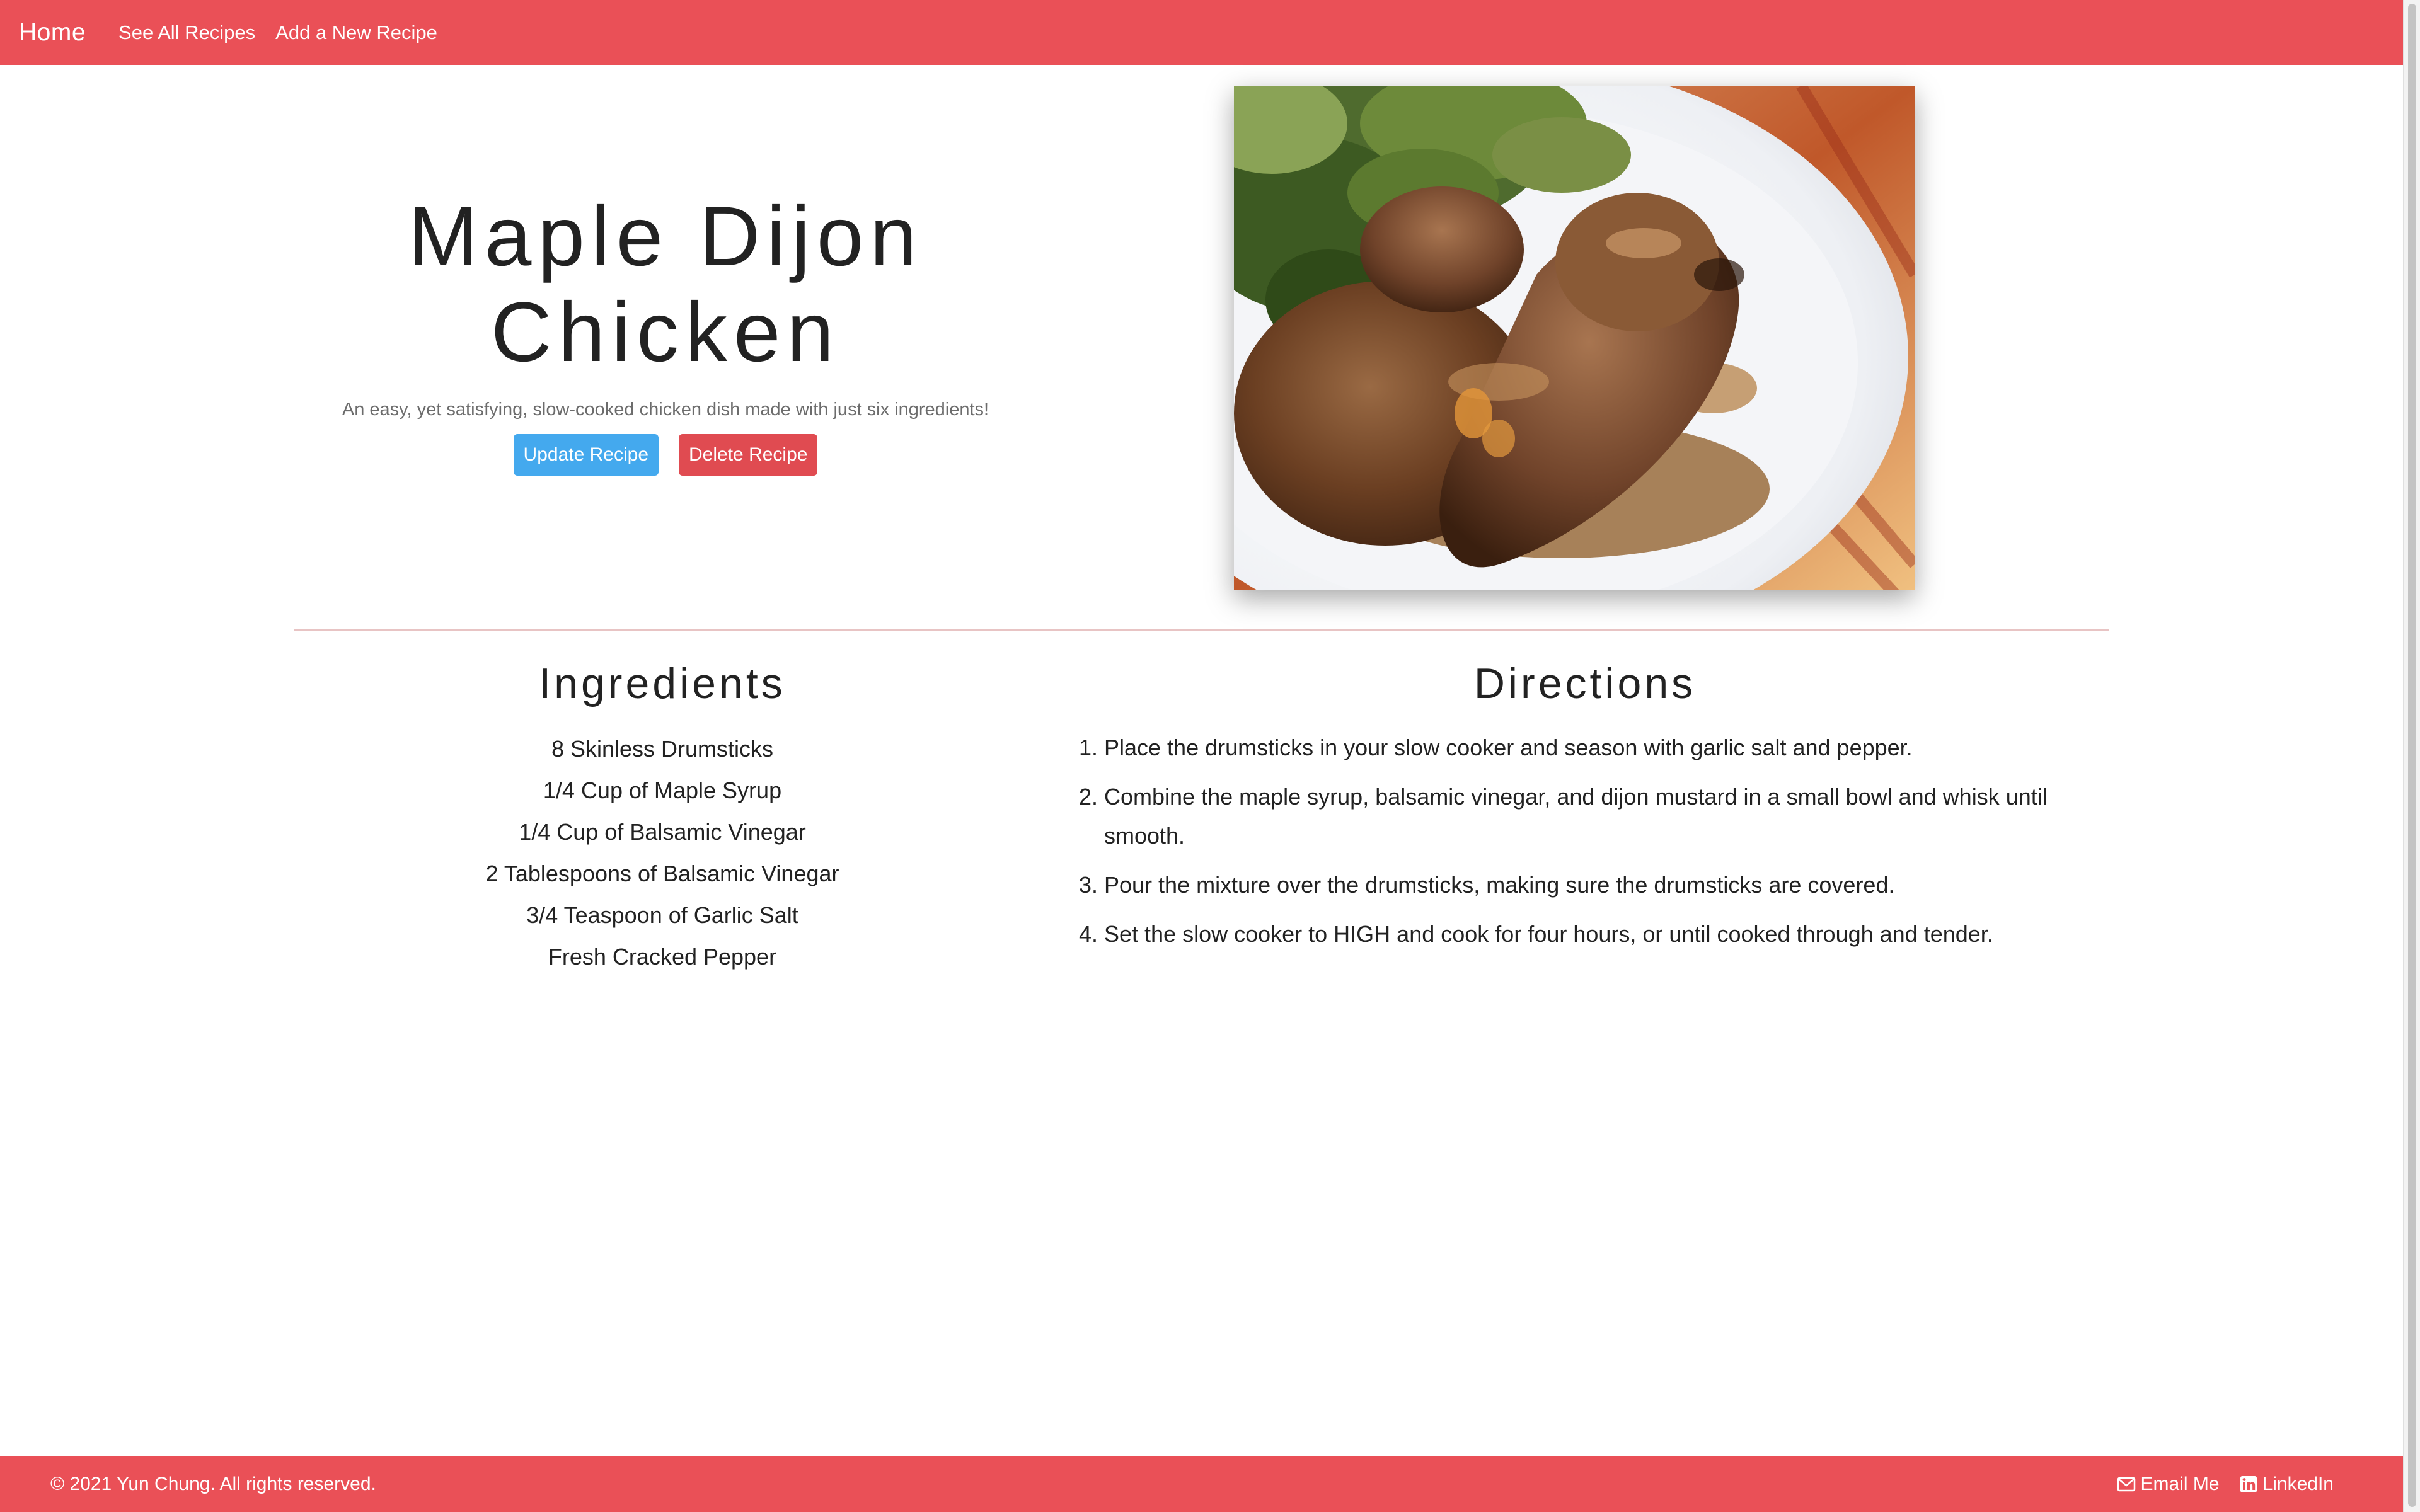 The width and height of the screenshot is (2420, 1512). Describe the element at coordinates (665, 455) in the screenshot. I see `recipe-actions: Update Recipe Delete Recipe` at that location.